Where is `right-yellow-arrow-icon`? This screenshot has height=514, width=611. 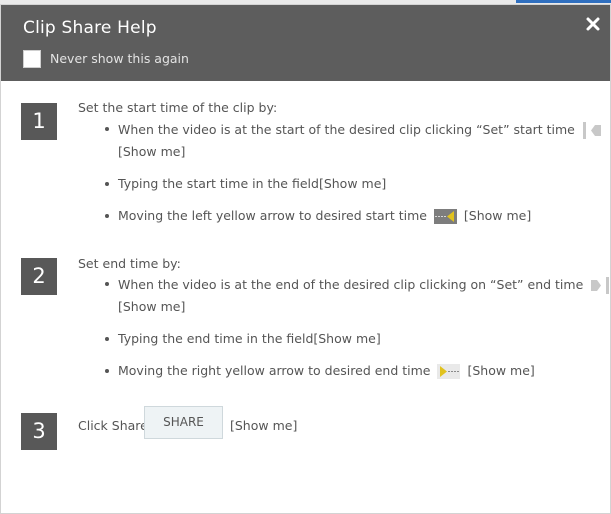 right-yellow-arrow-icon is located at coordinates (449, 371).